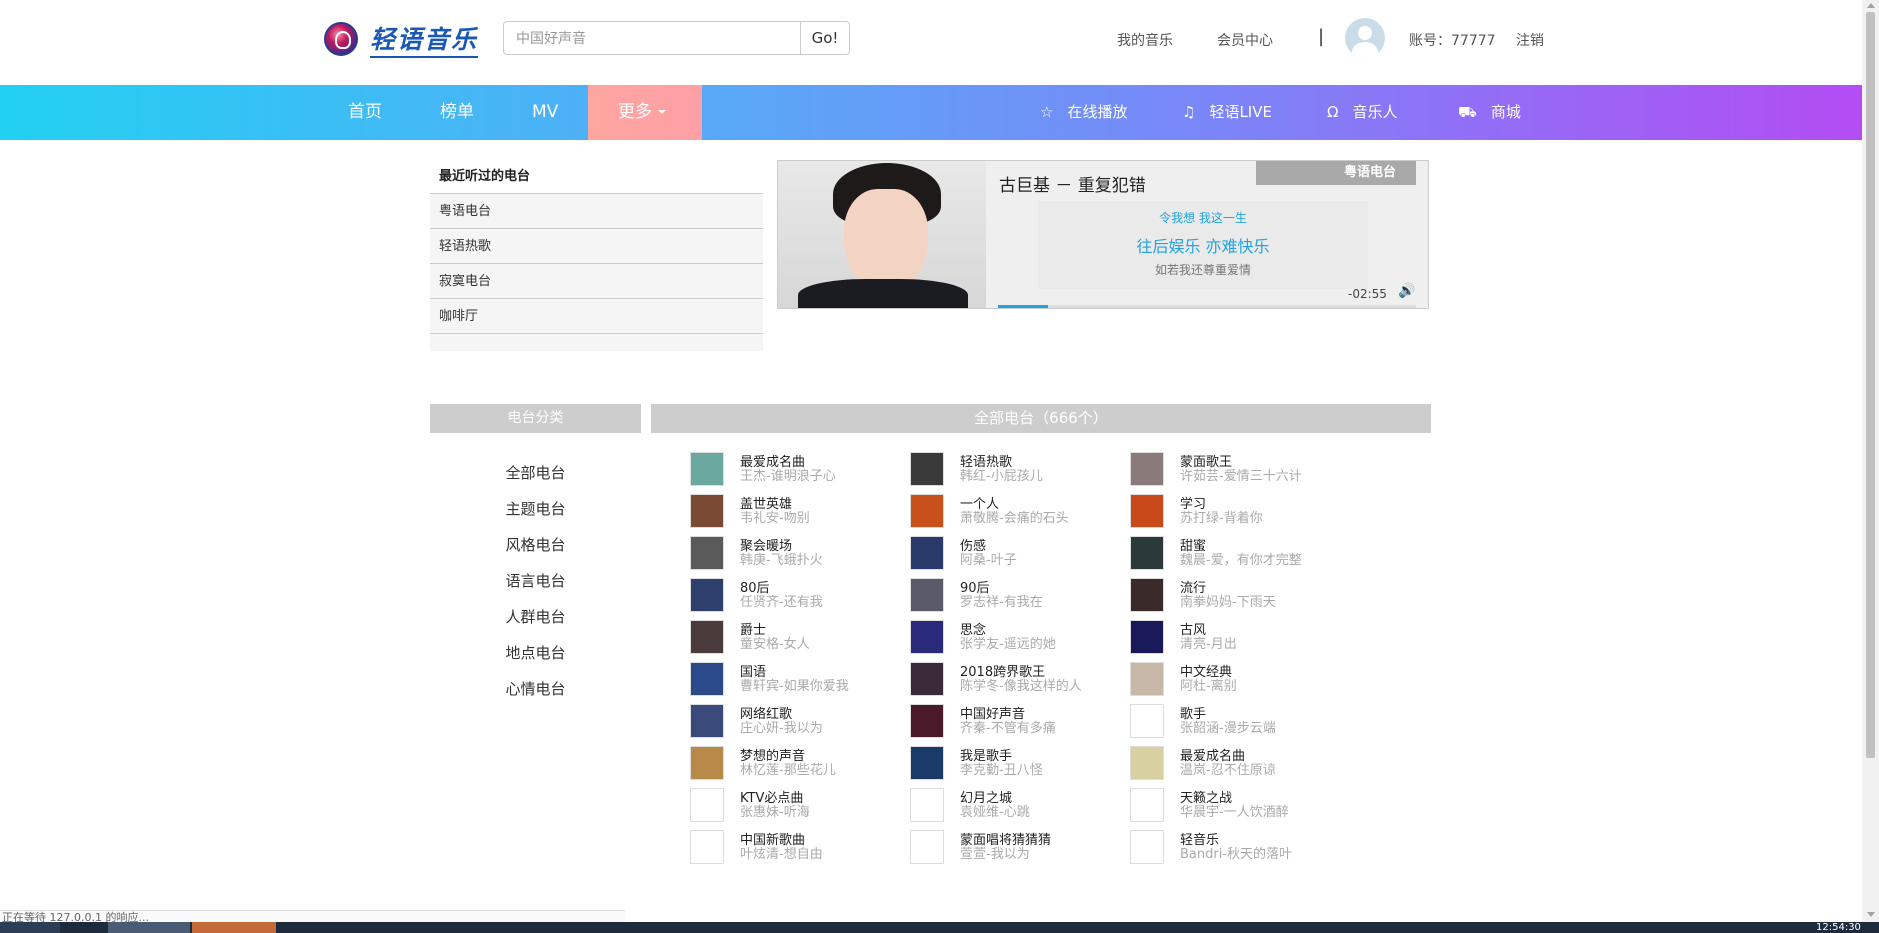 This screenshot has height=933, width=1879. I want to click on nav-item-live: ♫ 轻语LIVE, so click(1227, 112).